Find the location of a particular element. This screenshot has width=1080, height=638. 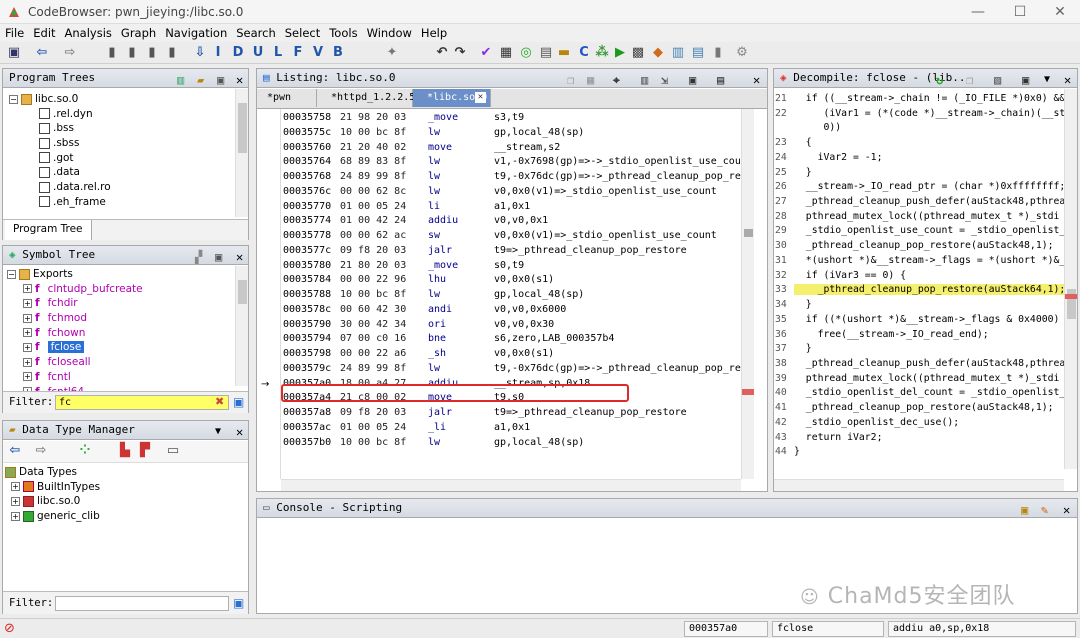

filter-options-icon: ▣ is located at coordinates (238, 402).